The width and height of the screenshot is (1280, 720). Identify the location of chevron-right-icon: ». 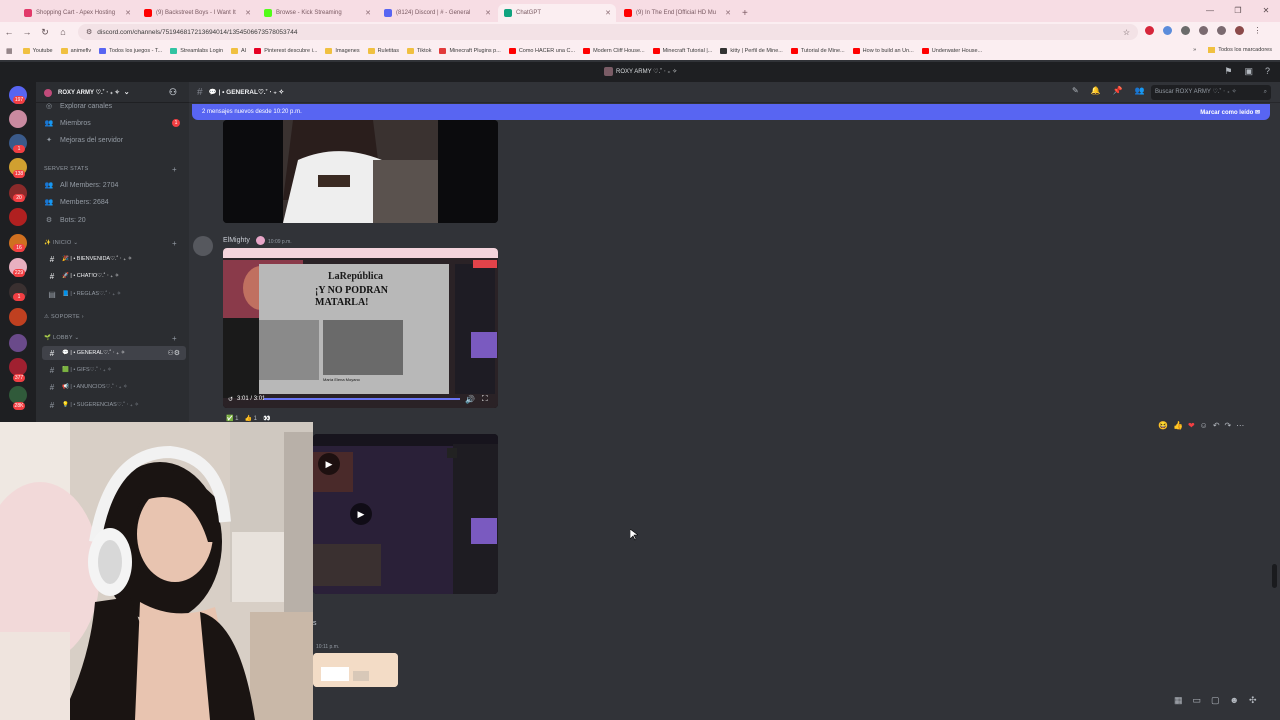
(1194, 50).